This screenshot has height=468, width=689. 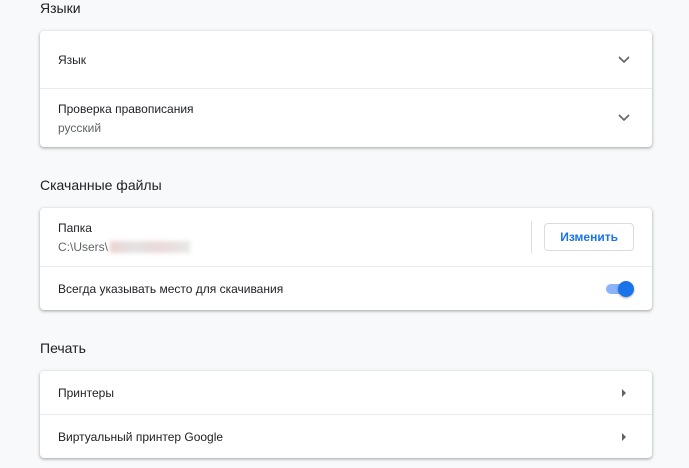 I want to click on language-label: Язык, so click(x=72, y=59).